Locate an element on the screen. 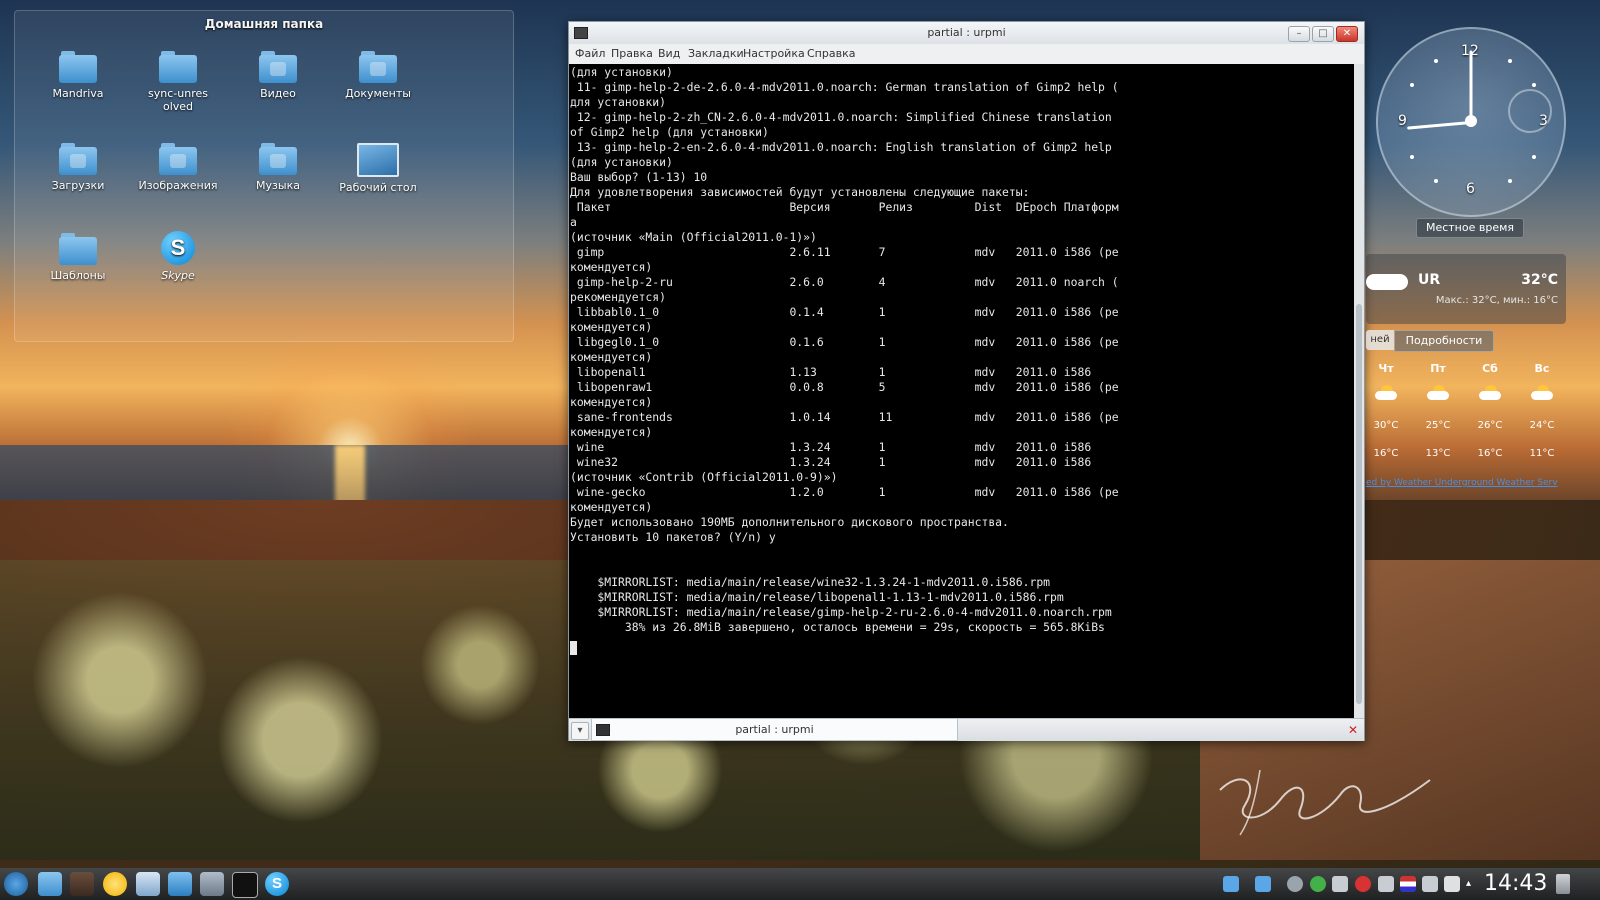 The height and width of the screenshot is (900, 1600). desktop-item-label: Загрузки is located at coordinates (78, 185).